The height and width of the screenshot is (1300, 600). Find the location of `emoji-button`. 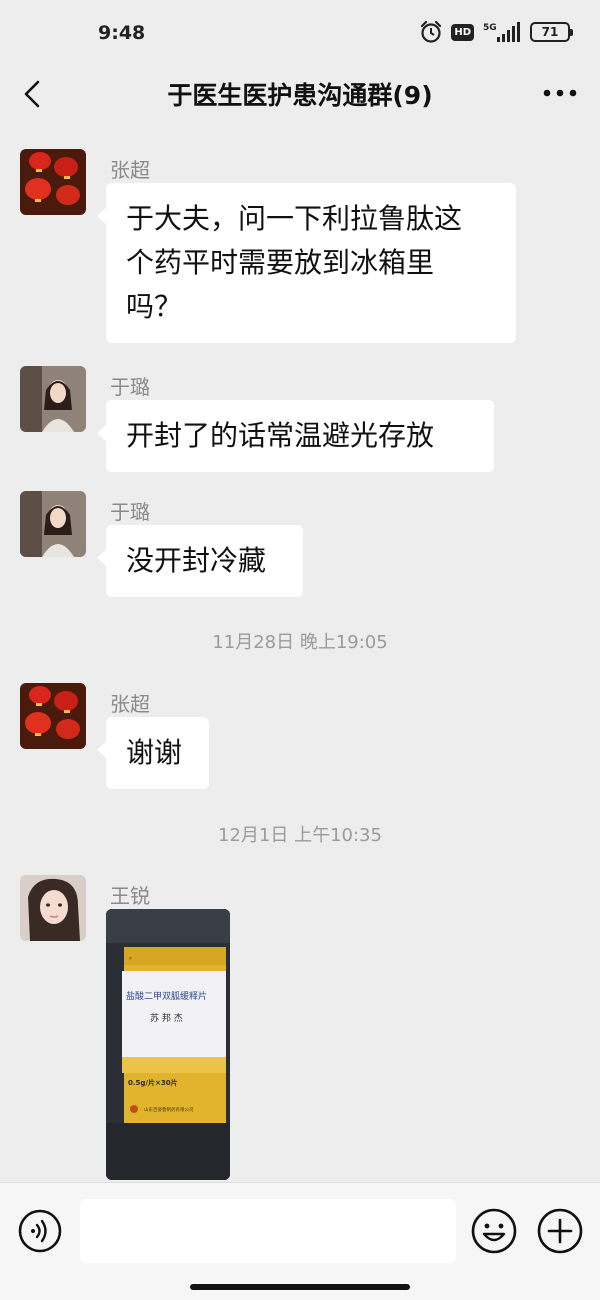

emoji-button is located at coordinates (494, 1231).